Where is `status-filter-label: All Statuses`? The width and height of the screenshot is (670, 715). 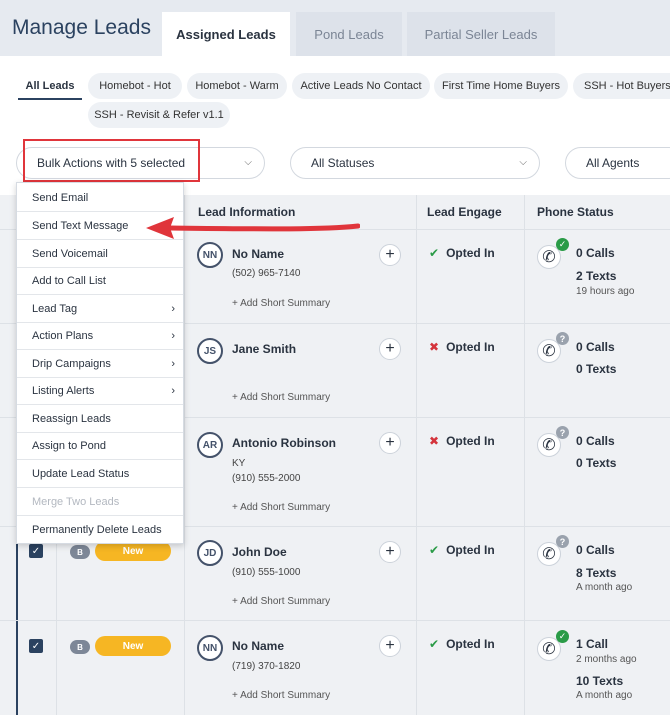
status-filter-label: All Statuses is located at coordinates (343, 163).